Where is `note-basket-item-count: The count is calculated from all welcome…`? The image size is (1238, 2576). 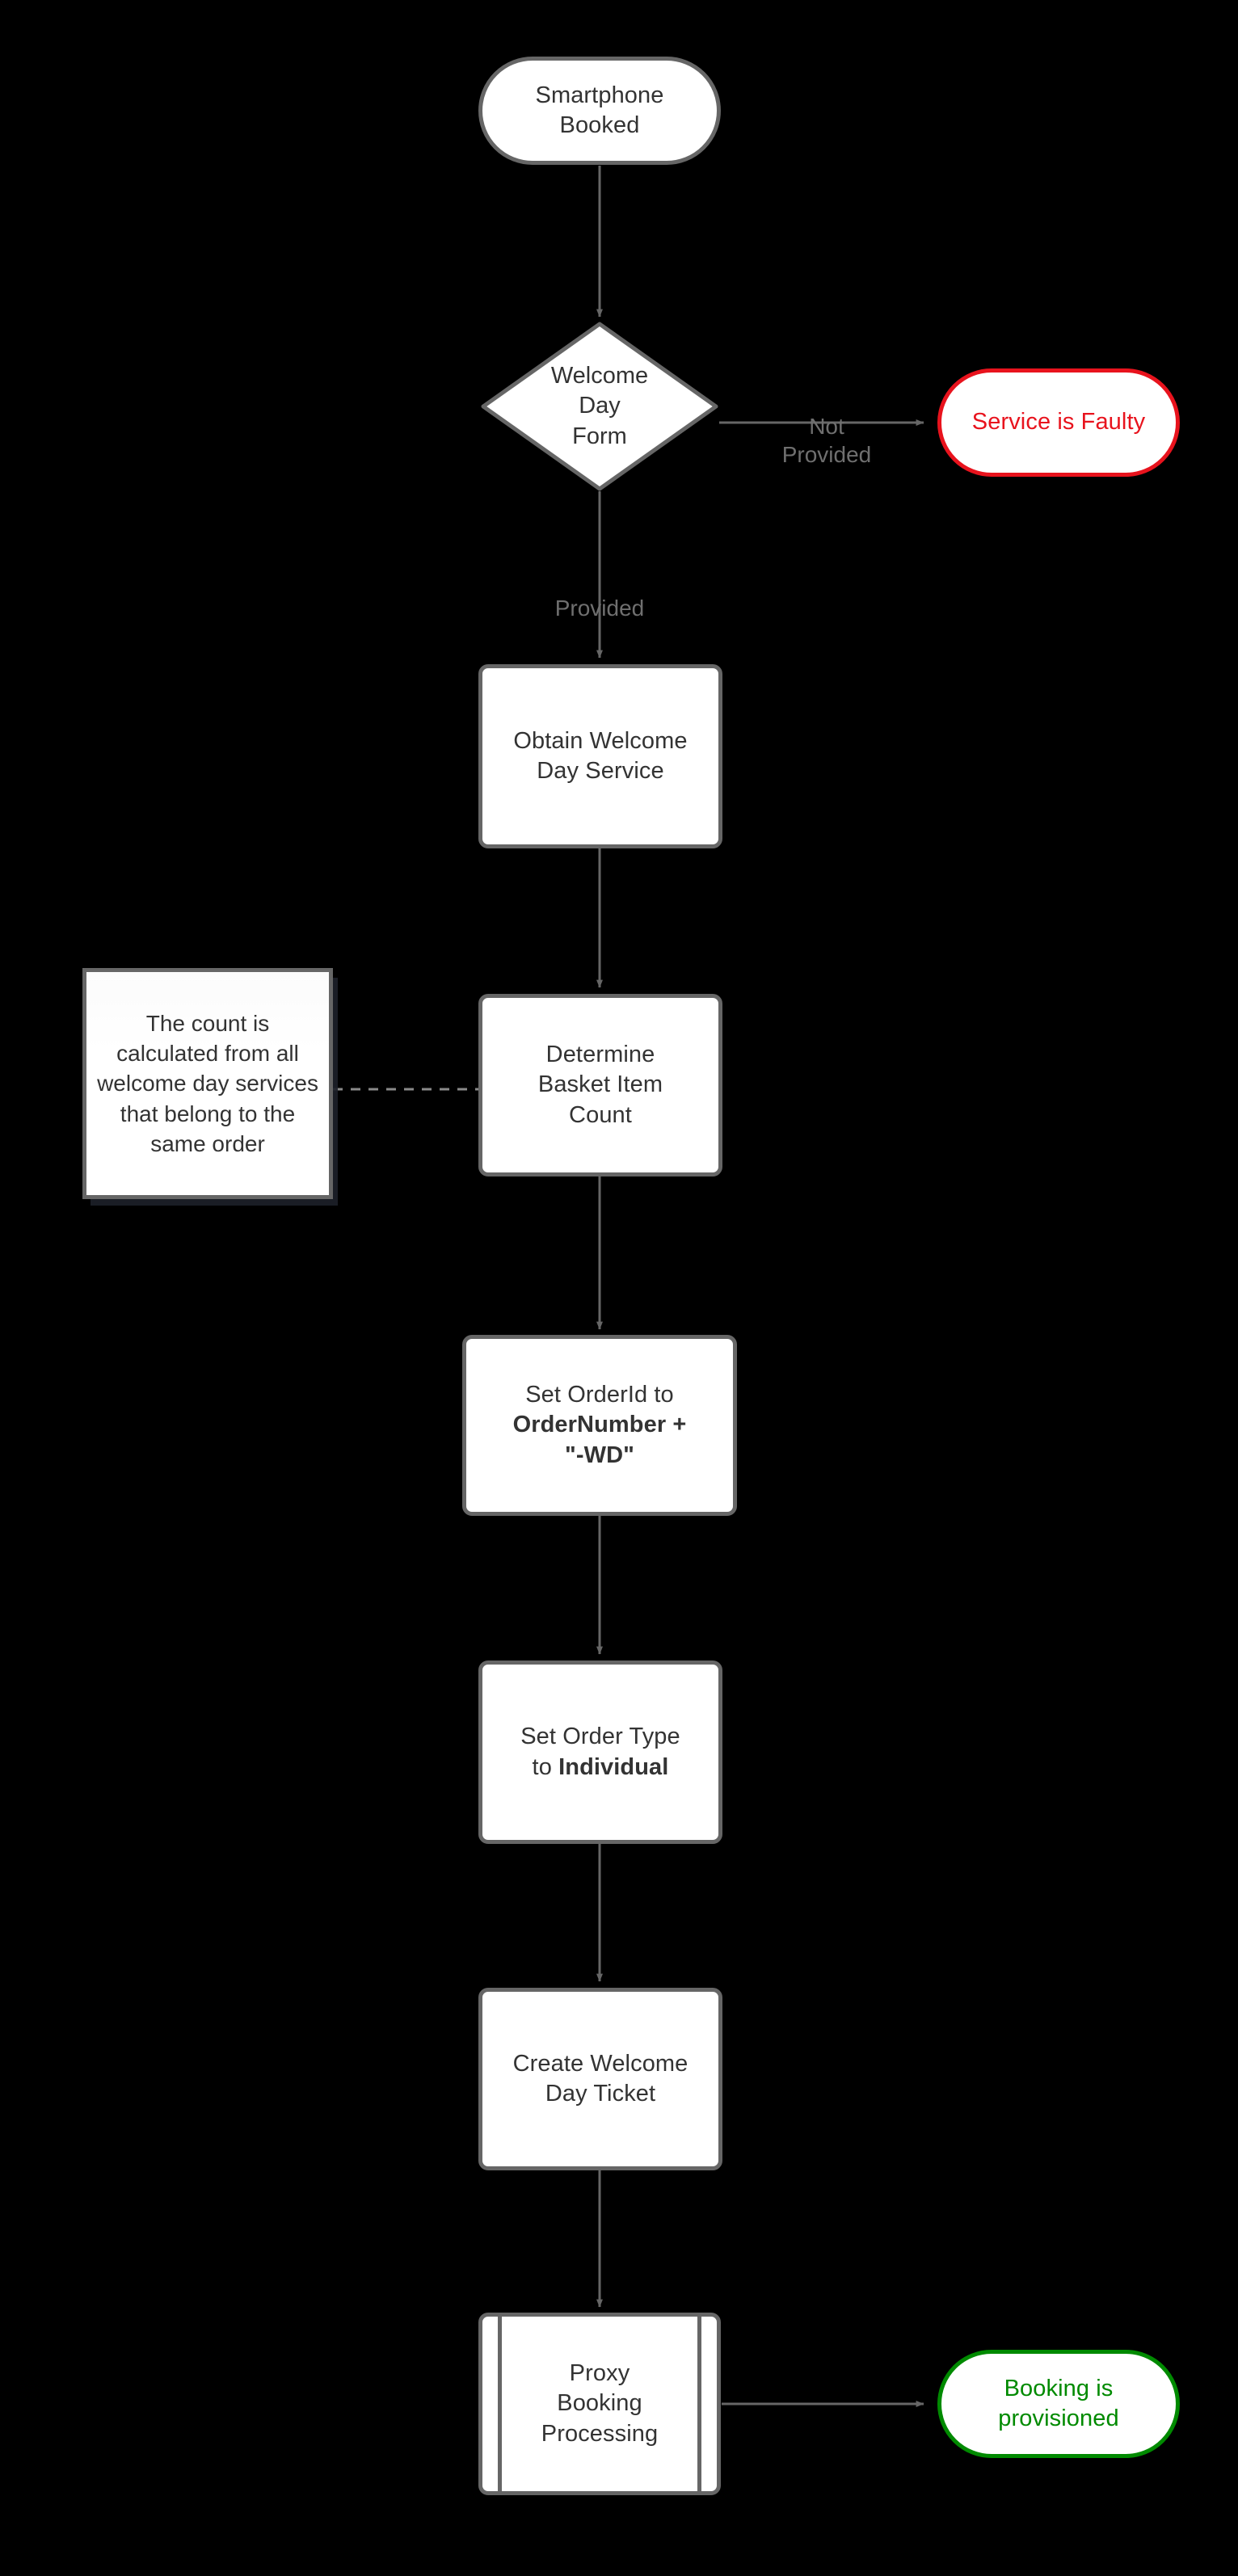
note-basket-item-count: The count is calculated from all welcome… is located at coordinates (208, 1083).